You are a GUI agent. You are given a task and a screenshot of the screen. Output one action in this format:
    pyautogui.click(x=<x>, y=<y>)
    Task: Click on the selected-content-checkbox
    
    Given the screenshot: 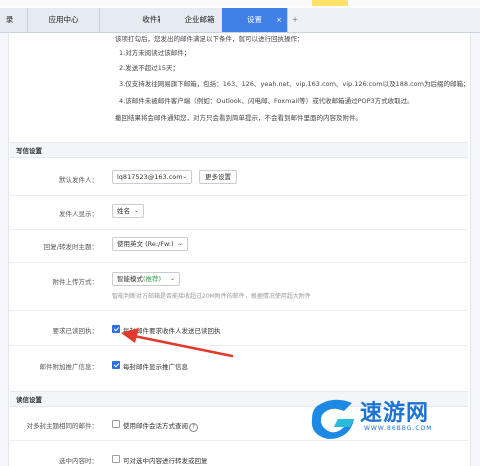 What is the action you would take?
    pyautogui.click(x=116, y=459)
    